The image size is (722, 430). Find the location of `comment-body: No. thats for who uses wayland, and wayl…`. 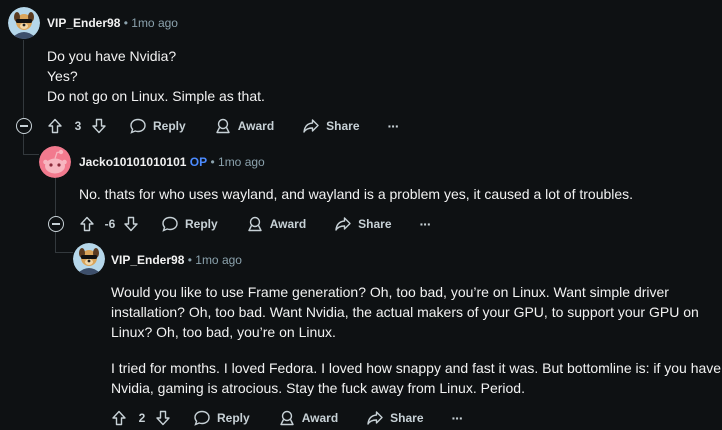

comment-body: No. thats for who uses wayland, and wayl… is located at coordinates (394, 194).